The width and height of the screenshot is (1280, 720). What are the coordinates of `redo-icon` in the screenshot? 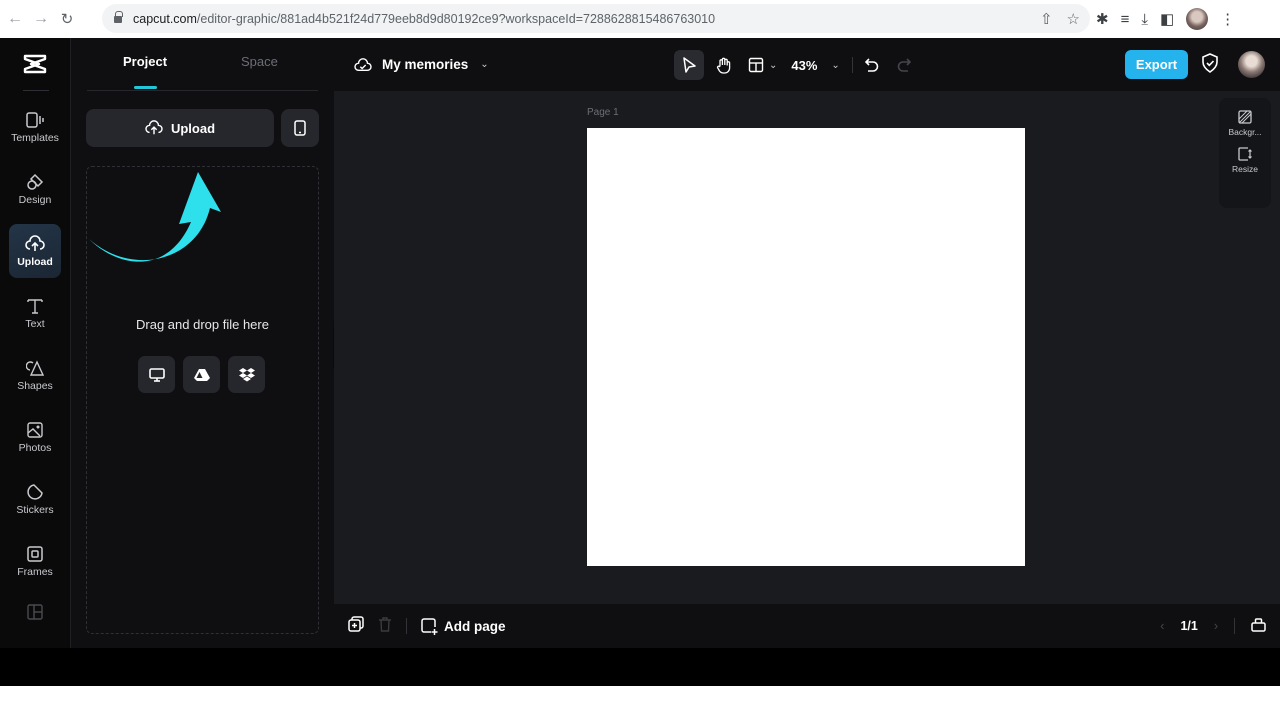 It's located at (904, 65).